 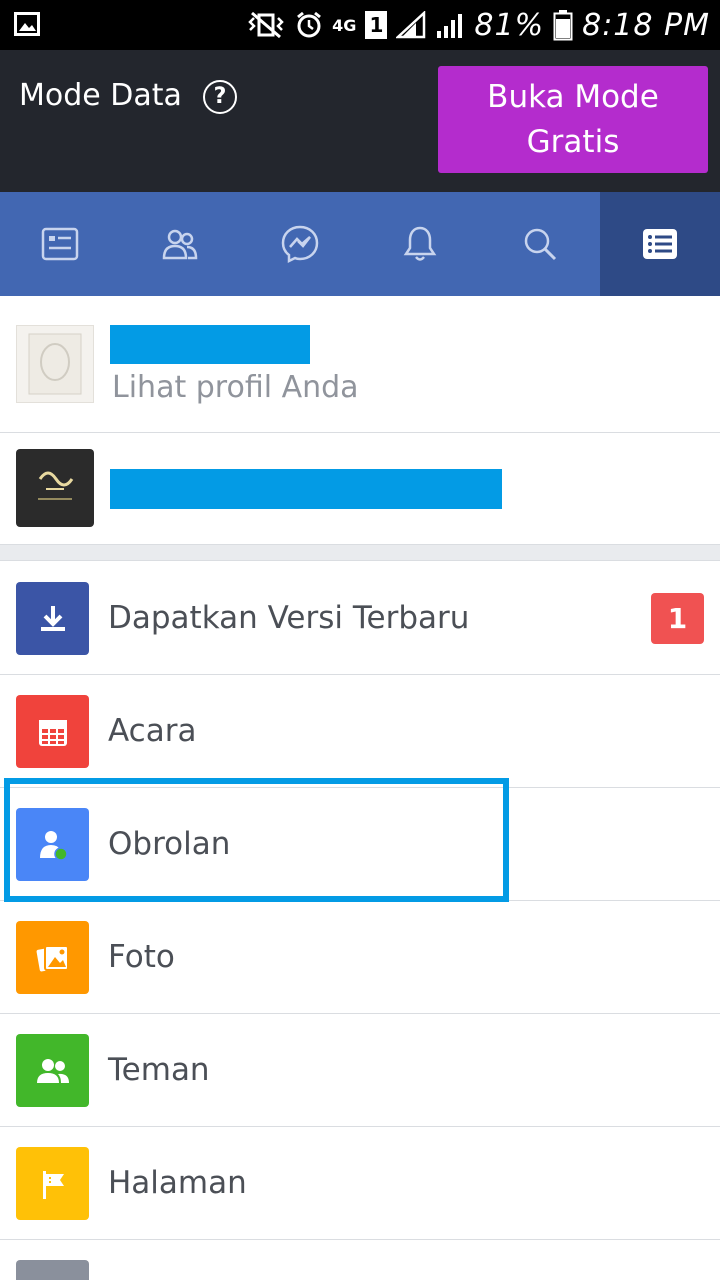 I want to click on help-icon: ?, so click(x=220, y=97).